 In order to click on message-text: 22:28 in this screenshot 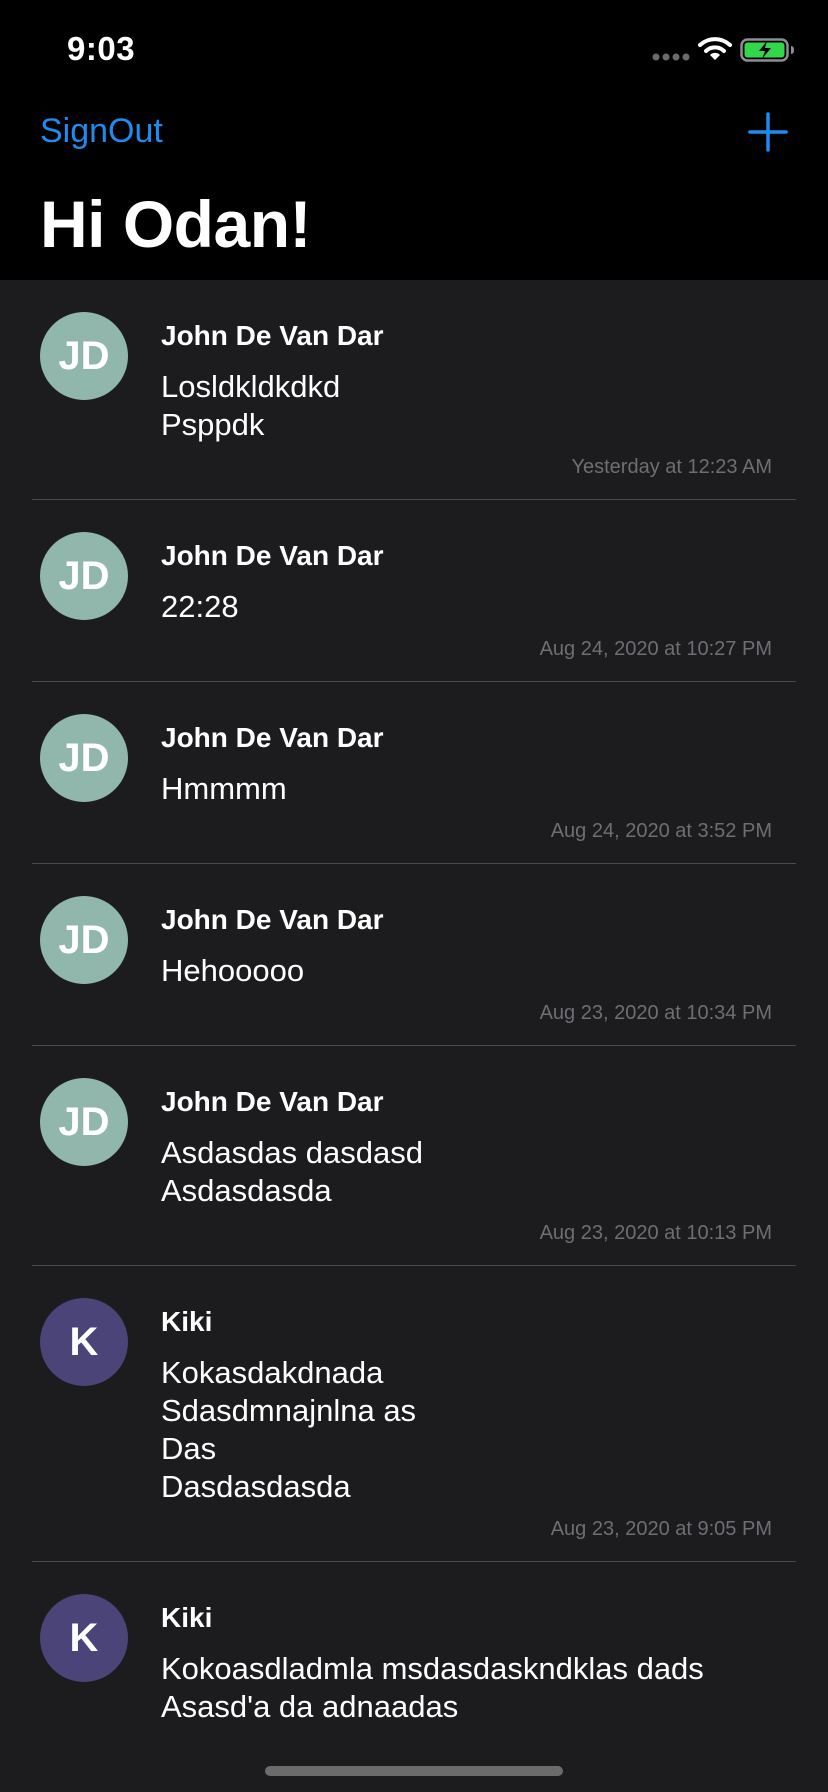, I will do `click(200, 606)`.